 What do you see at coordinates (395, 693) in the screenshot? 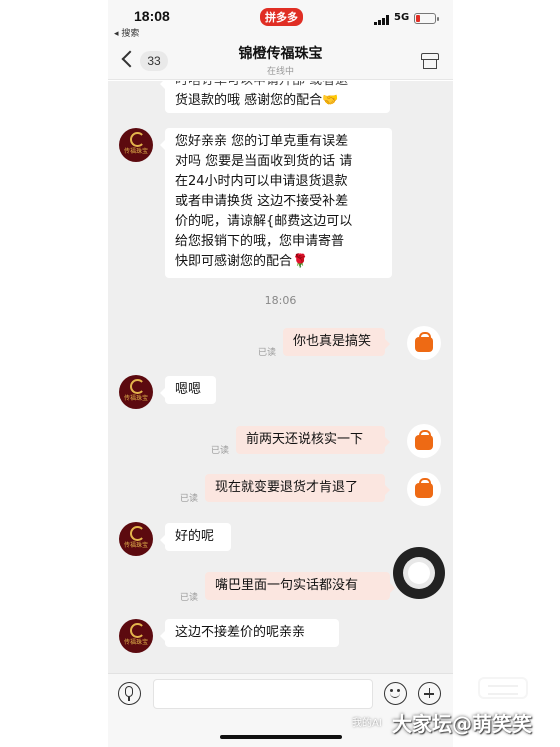
I see `emoji-icon` at bounding box center [395, 693].